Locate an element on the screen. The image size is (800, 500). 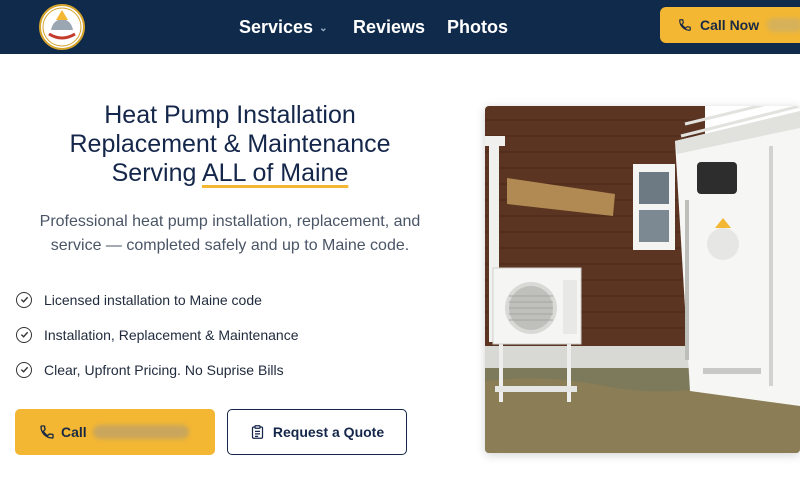
feature-item: Installation, Replacement & Maintenance is located at coordinates (157, 334).